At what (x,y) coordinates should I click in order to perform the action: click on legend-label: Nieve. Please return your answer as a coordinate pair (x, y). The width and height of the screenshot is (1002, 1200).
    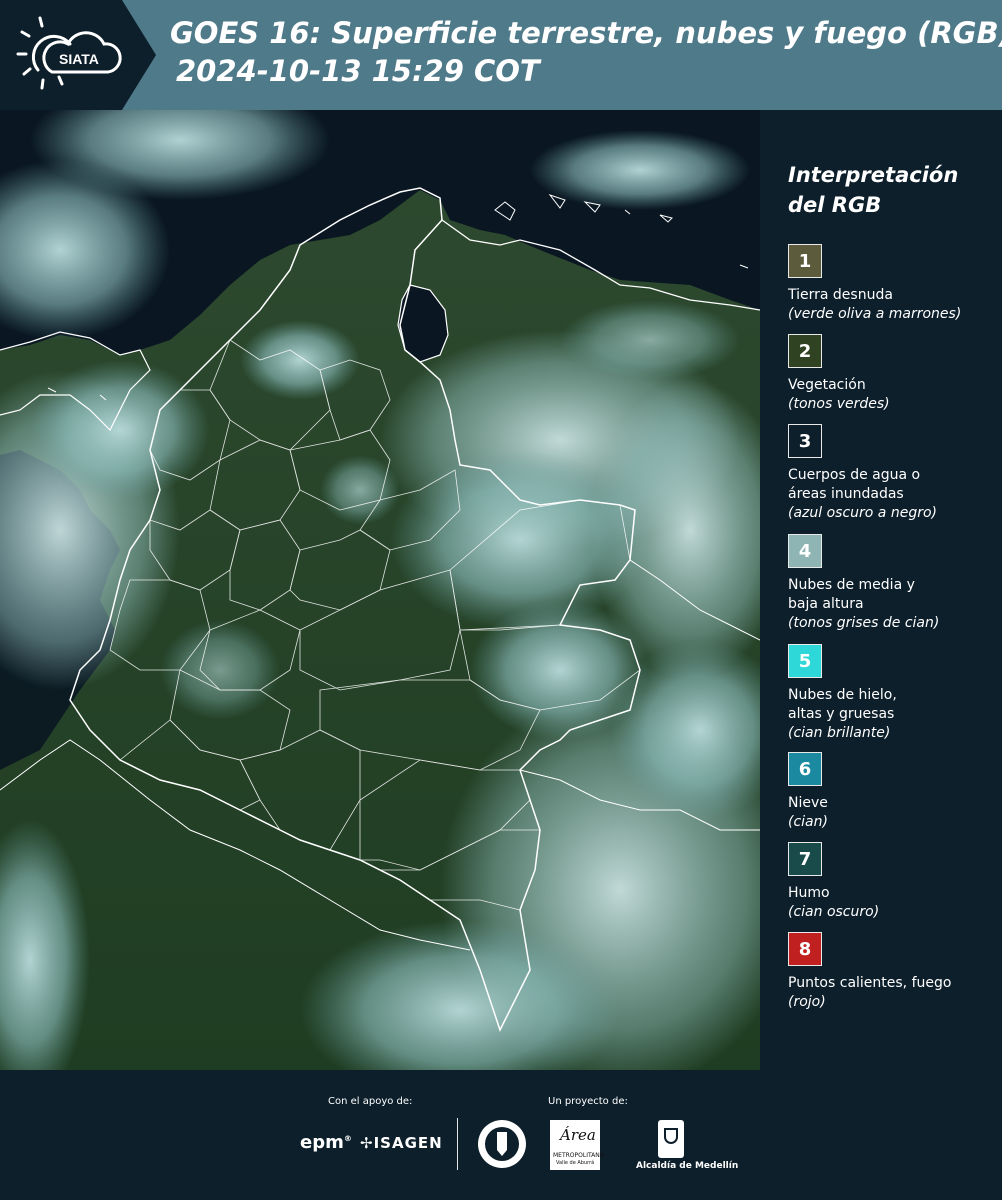
    Looking at the image, I should click on (808, 803).